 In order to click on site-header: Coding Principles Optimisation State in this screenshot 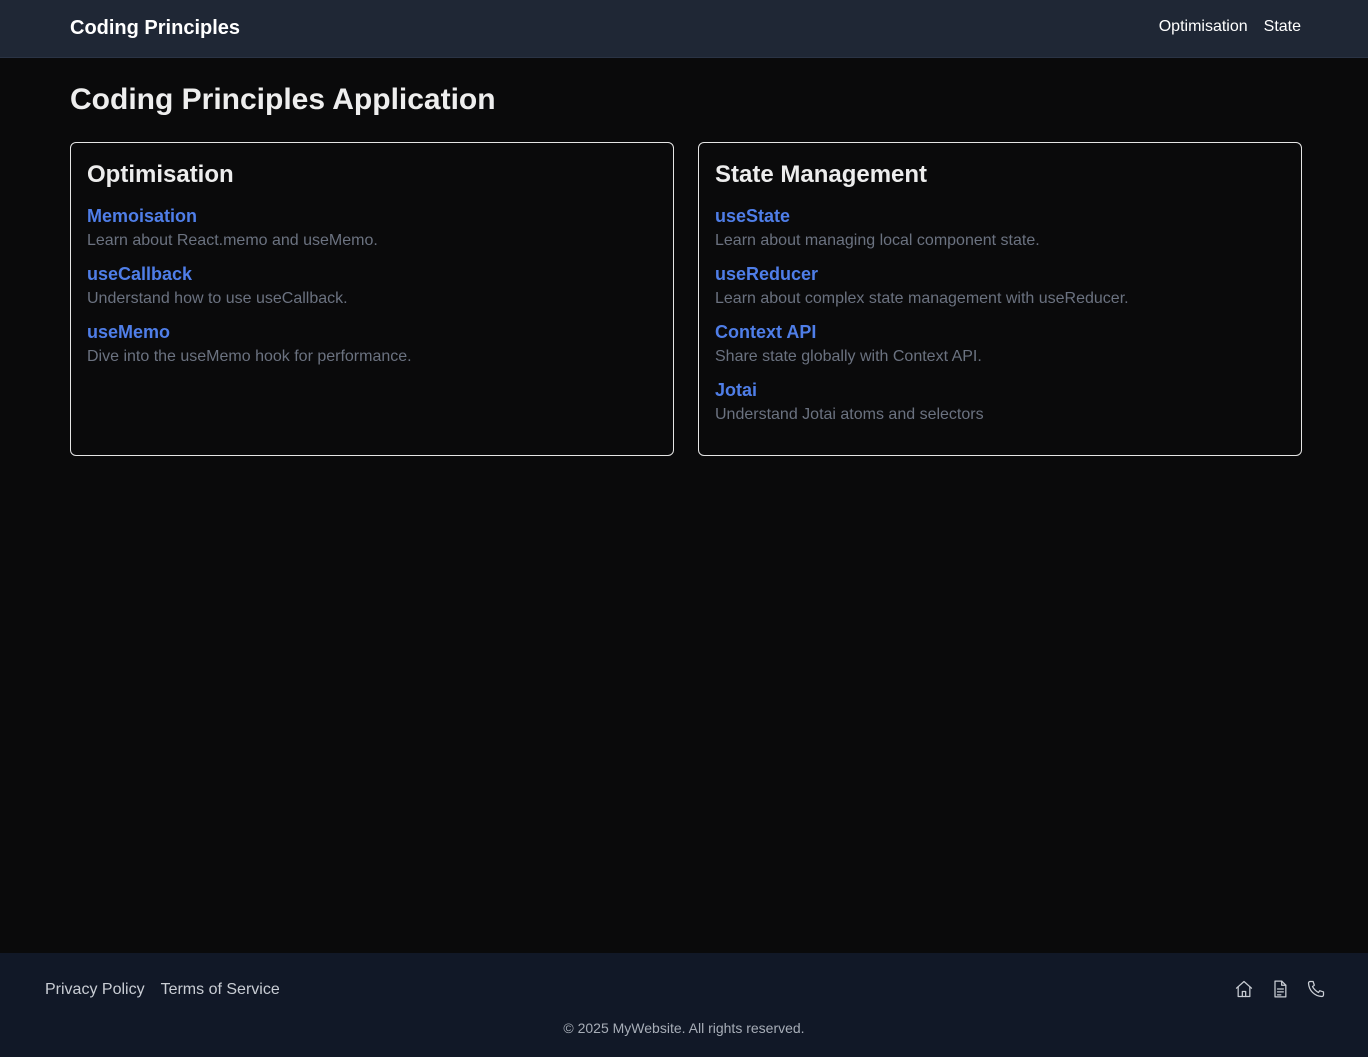, I will do `click(684, 29)`.